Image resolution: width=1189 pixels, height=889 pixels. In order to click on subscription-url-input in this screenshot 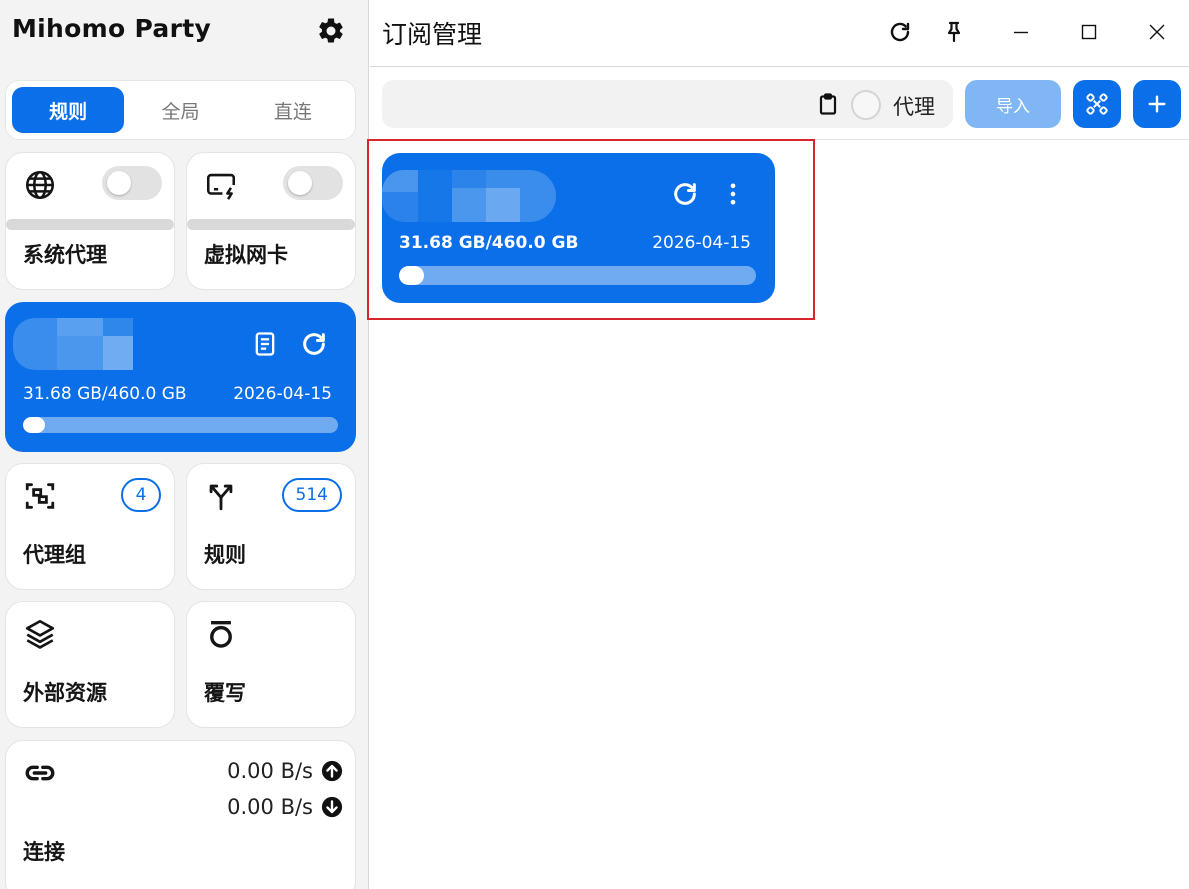, I will do `click(592, 104)`.